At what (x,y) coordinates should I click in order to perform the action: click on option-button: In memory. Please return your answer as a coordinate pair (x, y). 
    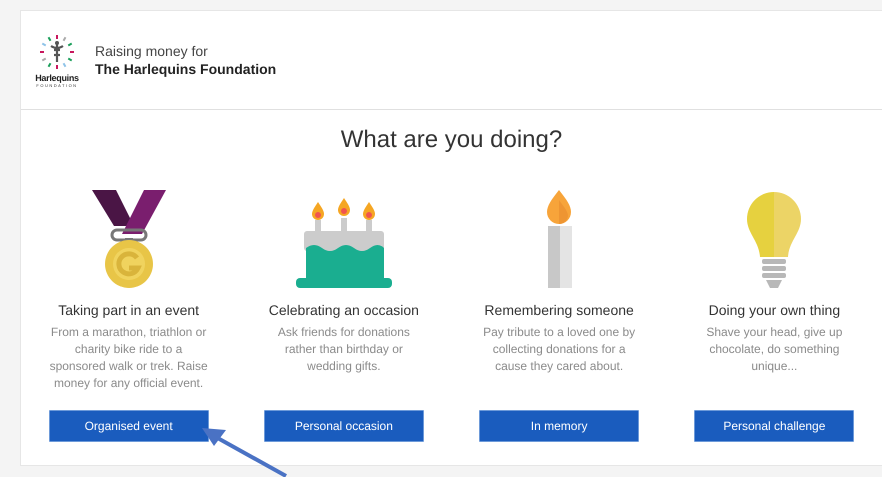
    Looking at the image, I should click on (559, 426).